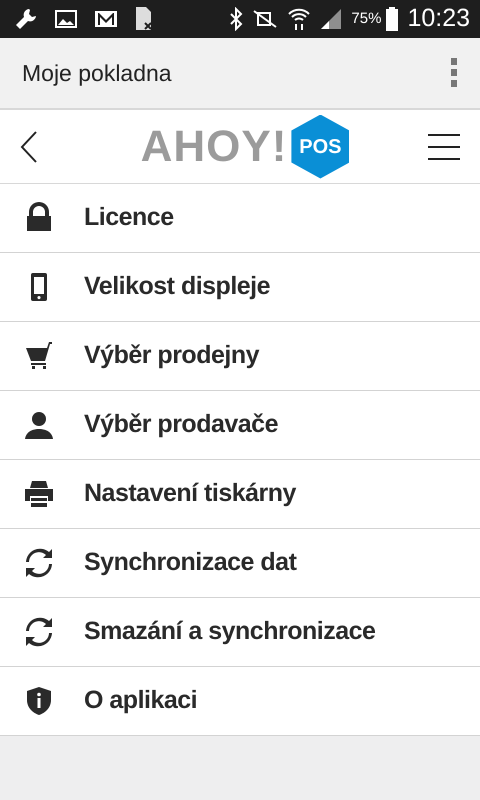  Describe the element at coordinates (240, 701) in the screenshot. I see `menu-item: O aplikaci` at that location.